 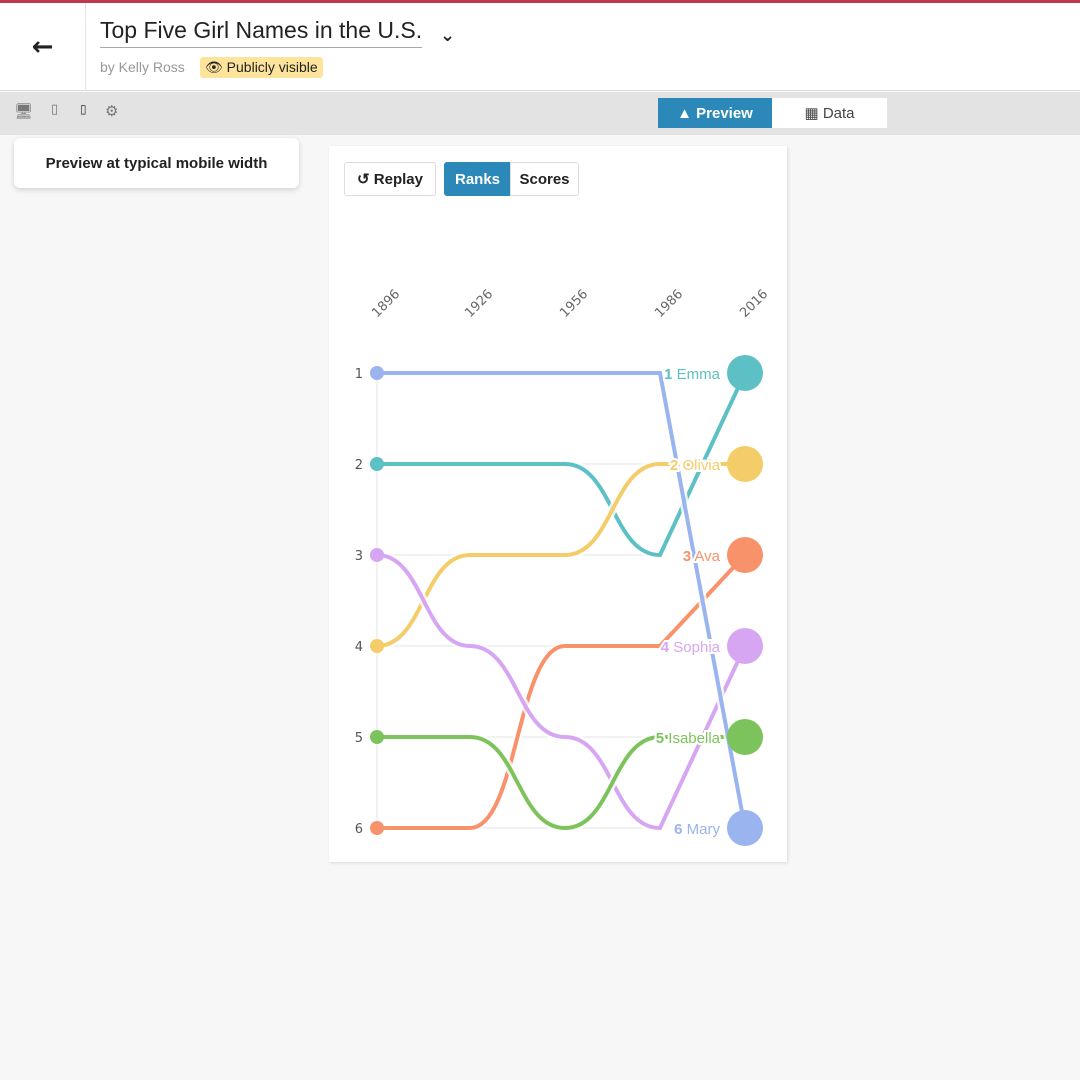 What do you see at coordinates (359, 647) in the screenshot?
I see `y-tick-label: 4` at bounding box center [359, 647].